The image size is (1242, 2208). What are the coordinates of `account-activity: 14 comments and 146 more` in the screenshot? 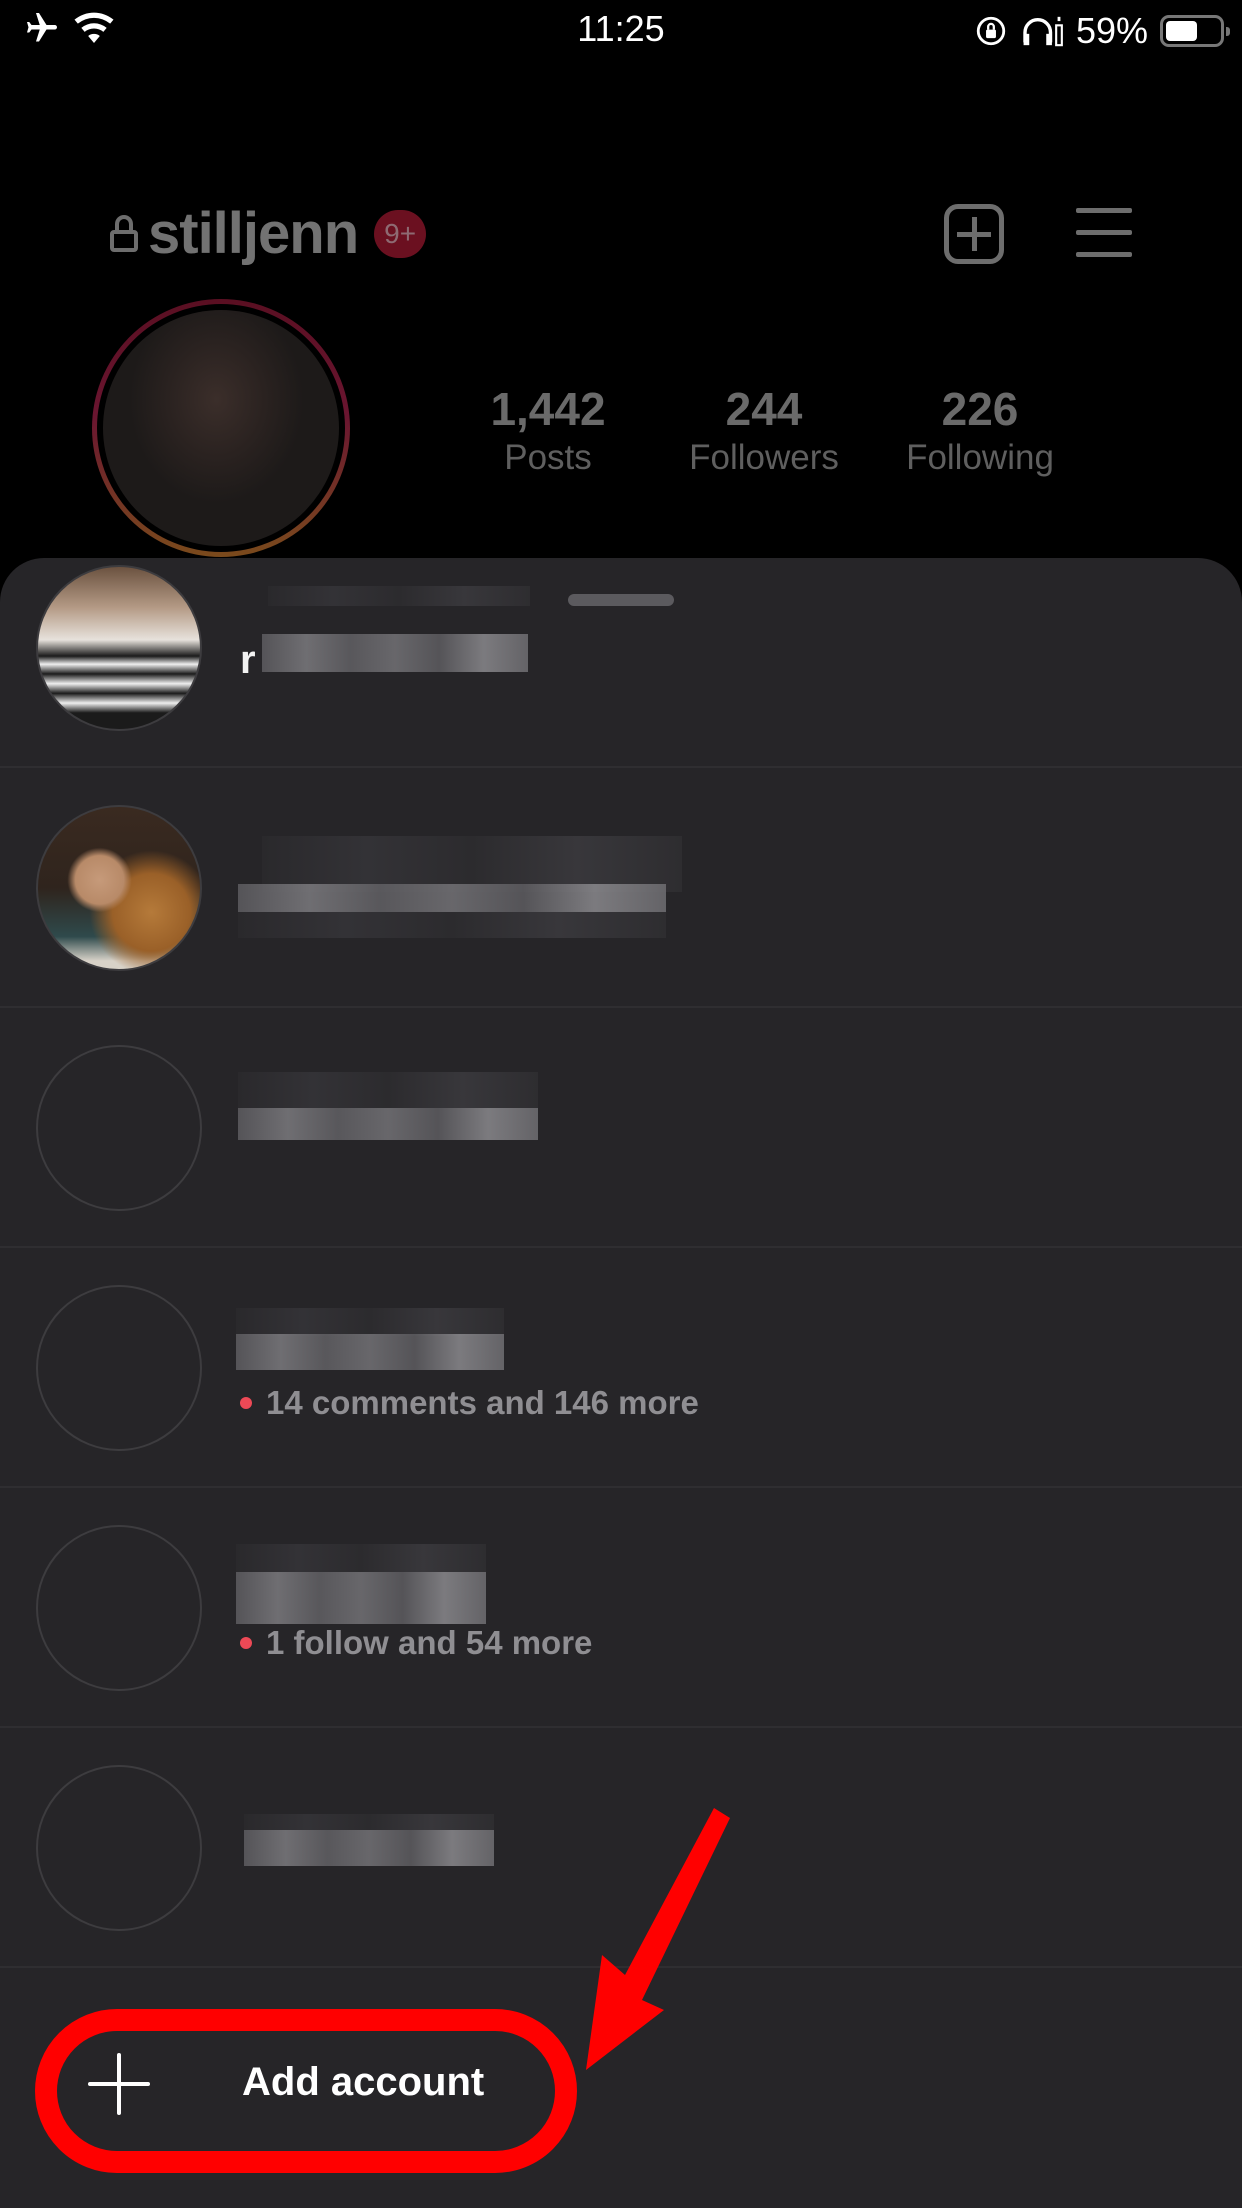 It's located at (469, 1403).